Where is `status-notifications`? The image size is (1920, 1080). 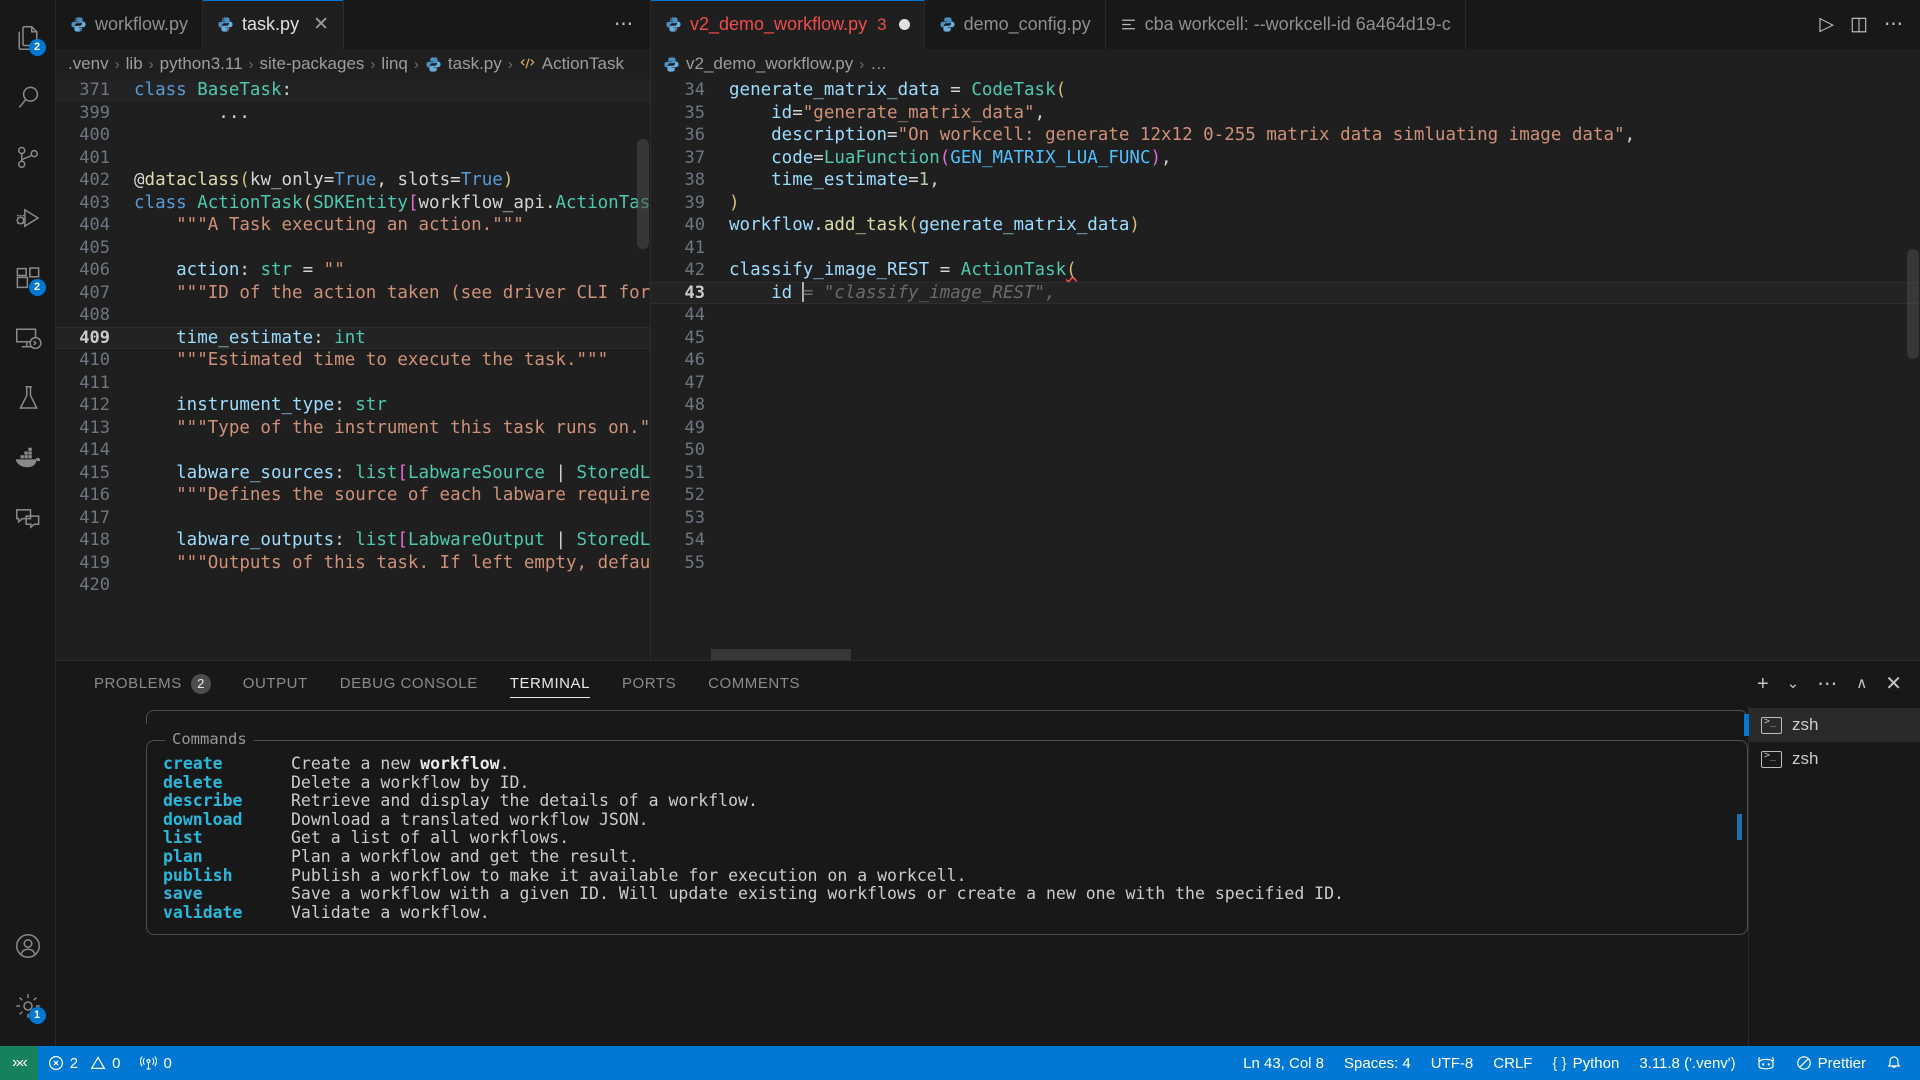
status-notifications is located at coordinates (1894, 1063).